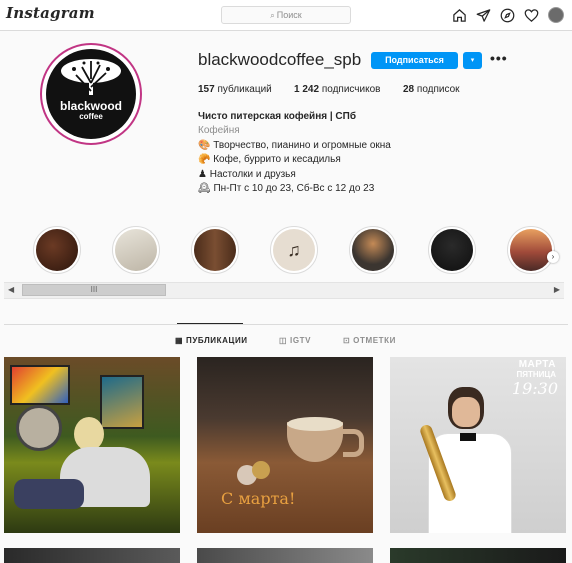  I want to click on scrollbar-grip: III, so click(94, 289).